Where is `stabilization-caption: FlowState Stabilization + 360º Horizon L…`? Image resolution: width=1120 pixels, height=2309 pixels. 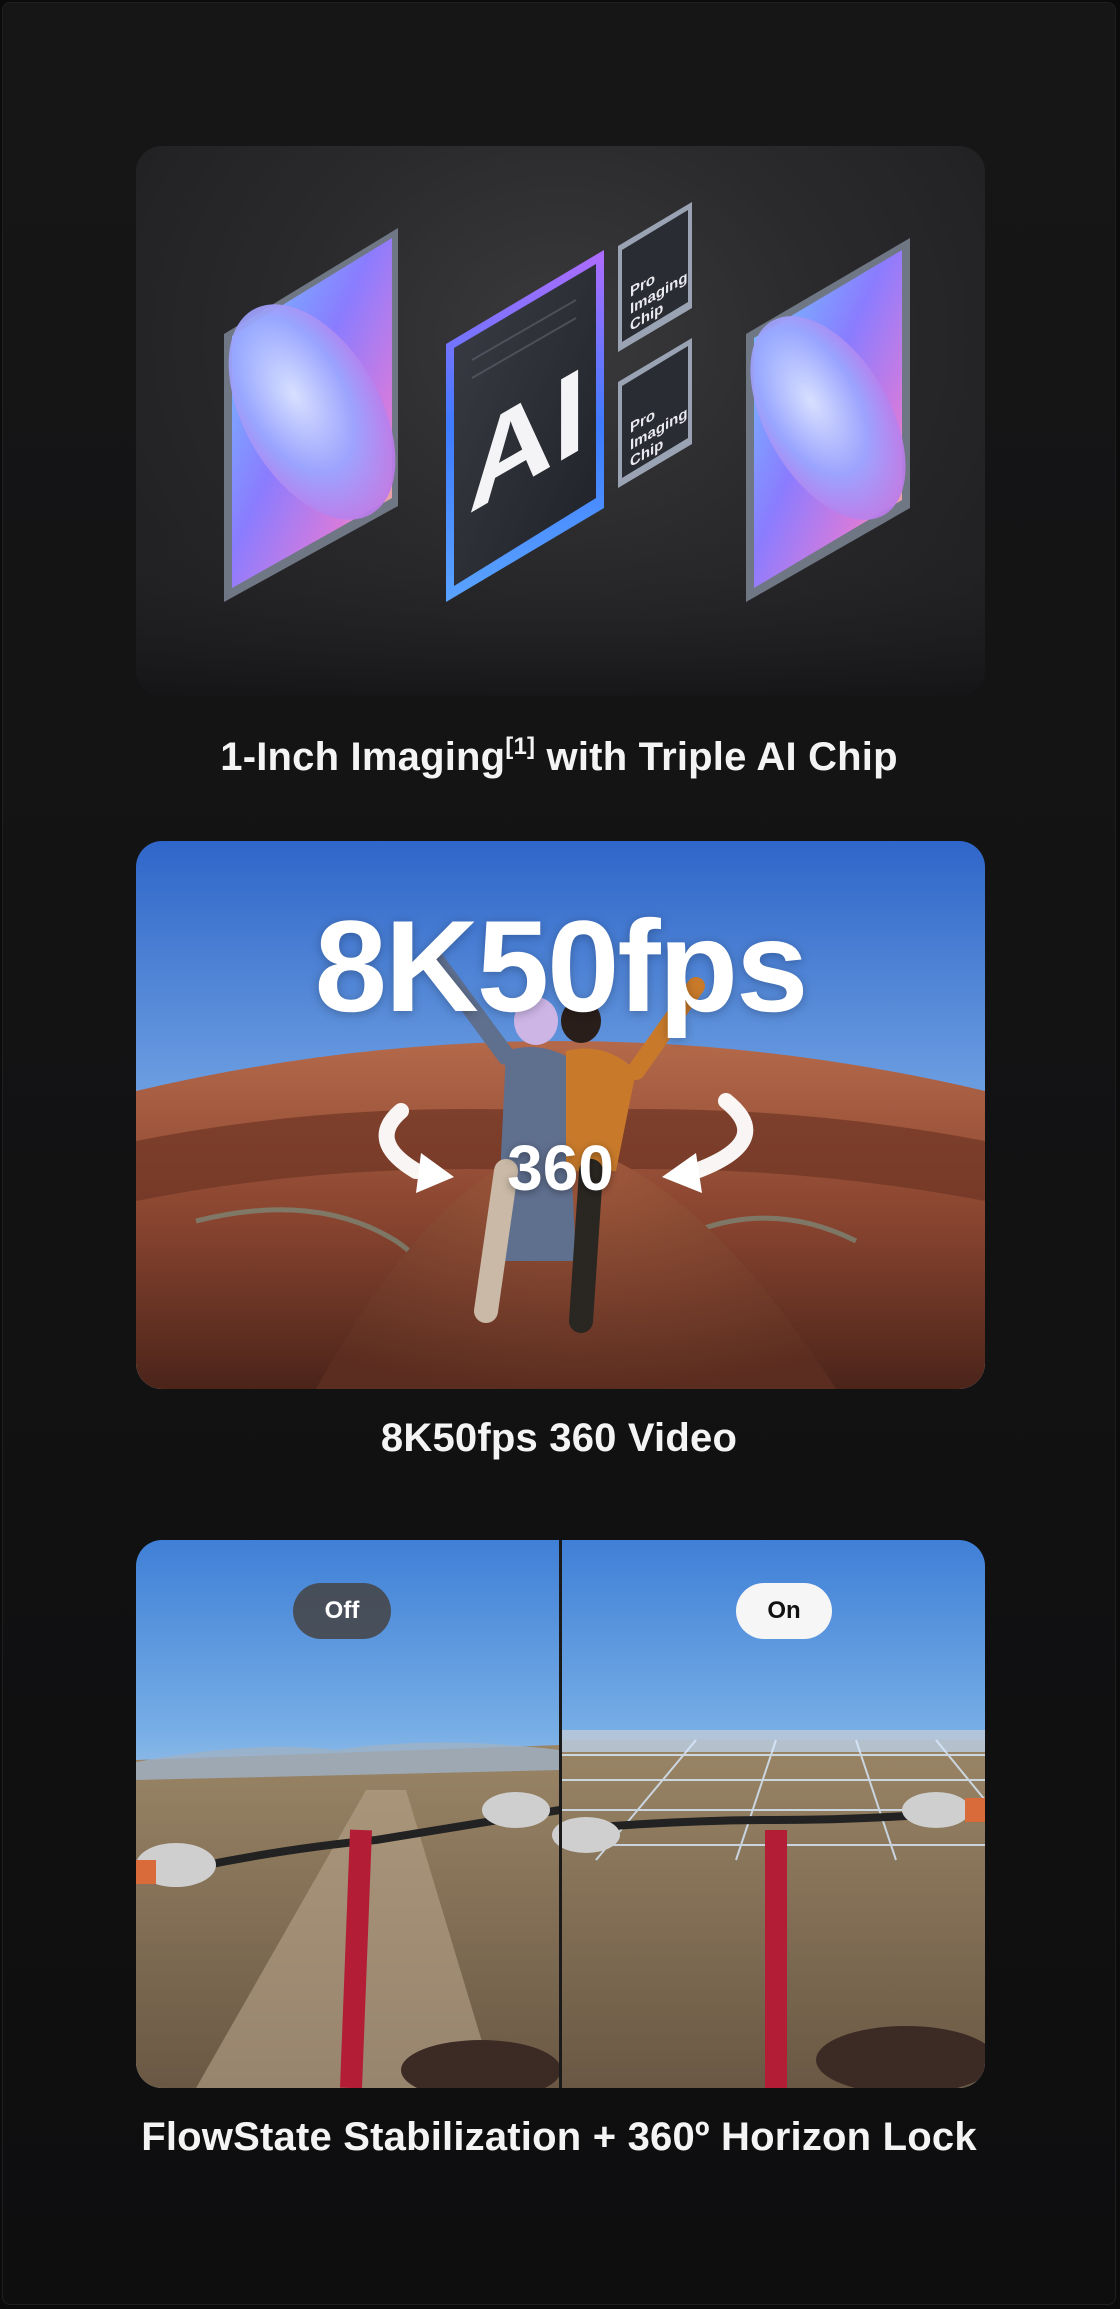 stabilization-caption: FlowState Stabilization + 360º Horizon L… is located at coordinates (559, 2137).